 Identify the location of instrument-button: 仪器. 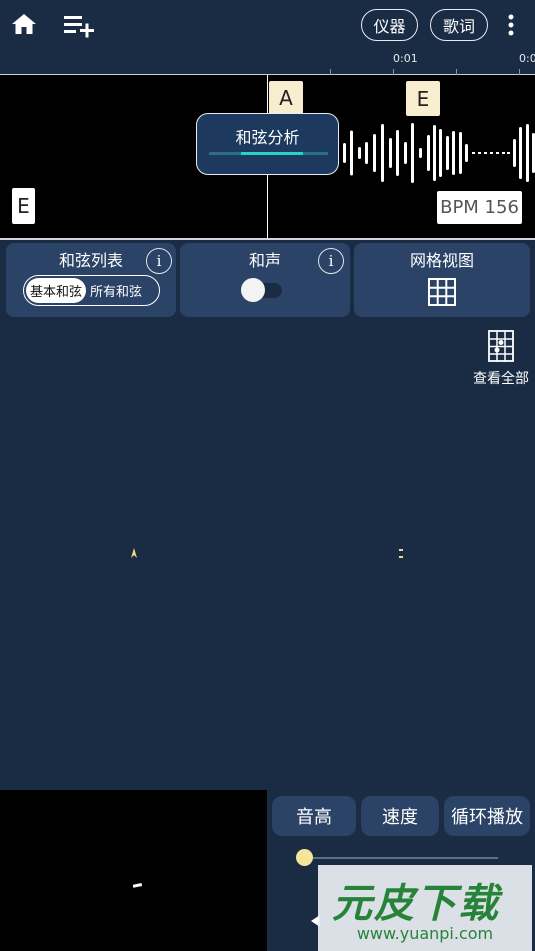
(389, 25).